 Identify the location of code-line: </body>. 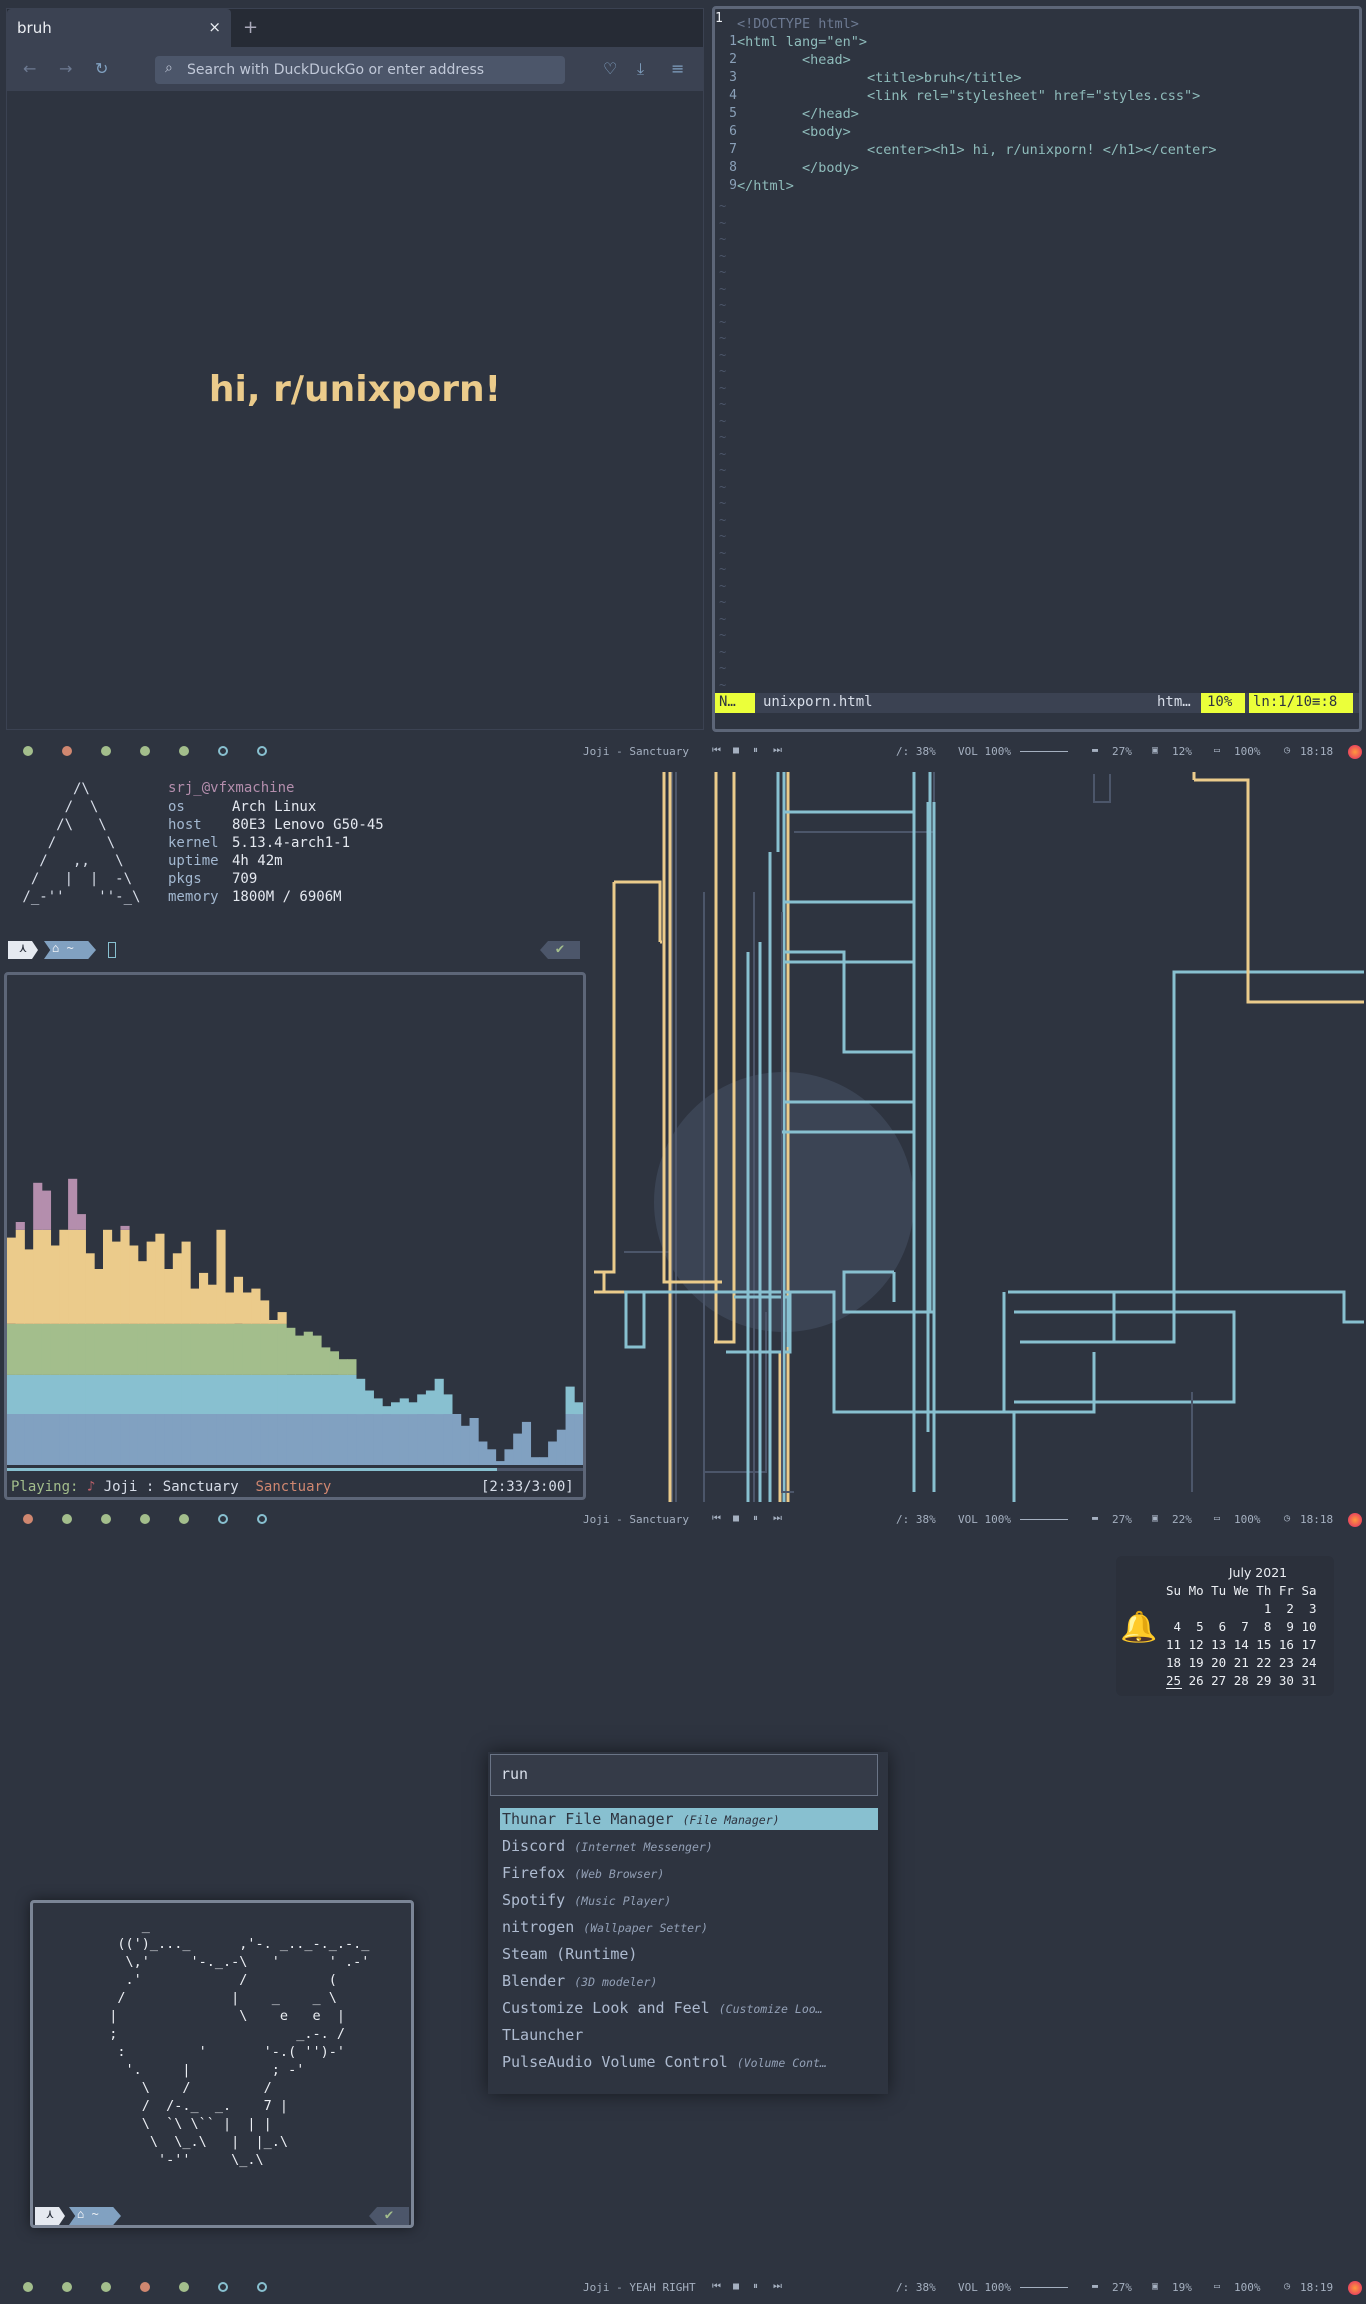
(798, 168).